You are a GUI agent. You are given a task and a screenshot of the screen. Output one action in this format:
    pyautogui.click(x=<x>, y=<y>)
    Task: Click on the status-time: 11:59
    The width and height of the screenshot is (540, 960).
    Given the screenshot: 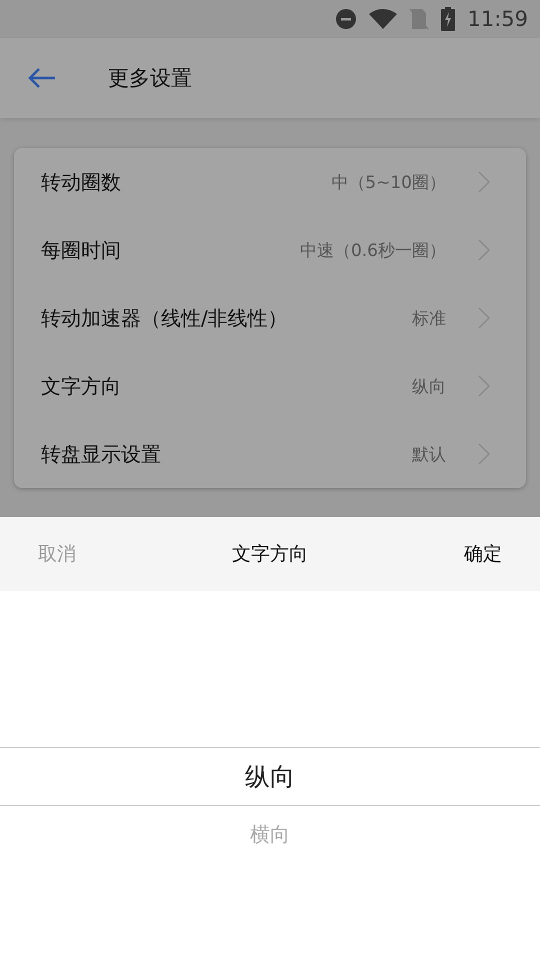 What is the action you would take?
    pyautogui.click(x=497, y=19)
    